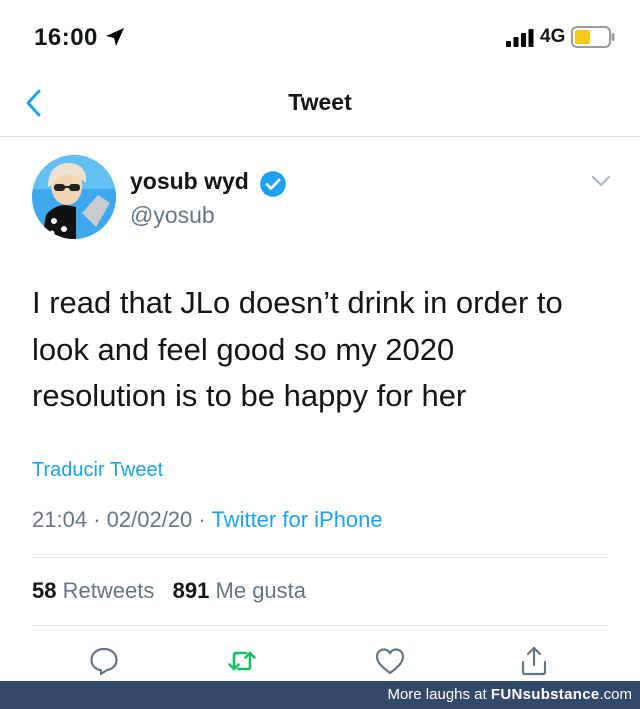 The width and height of the screenshot is (640, 709). What do you see at coordinates (169, 591) in the screenshot?
I see `tweet-stats: 58 Retweets 891 Me gusta` at bounding box center [169, 591].